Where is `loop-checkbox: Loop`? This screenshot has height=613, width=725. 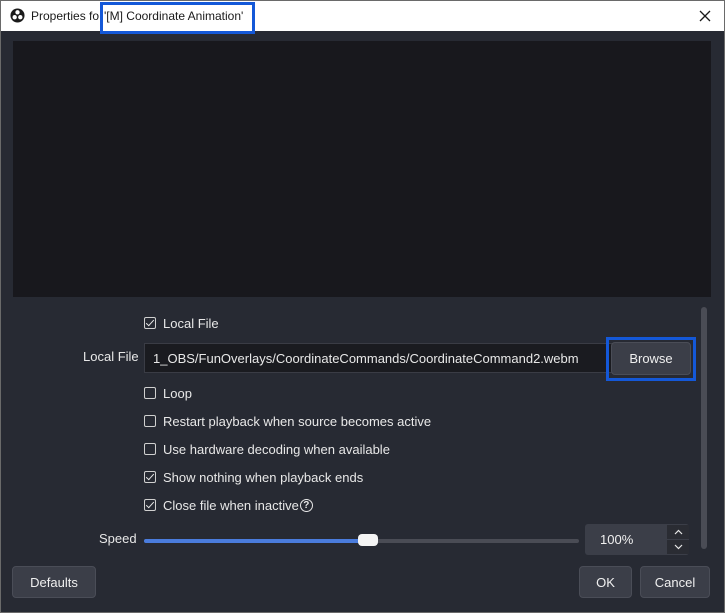
loop-checkbox: Loop is located at coordinates (168, 393).